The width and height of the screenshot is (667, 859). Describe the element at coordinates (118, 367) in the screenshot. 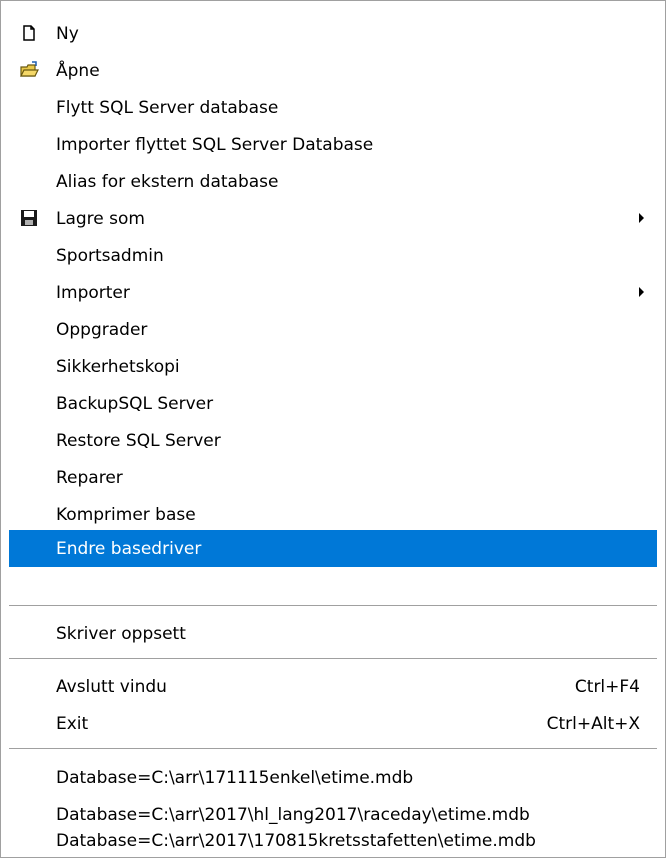

I see `menu-item-label: Sikkerhetskopi` at that location.